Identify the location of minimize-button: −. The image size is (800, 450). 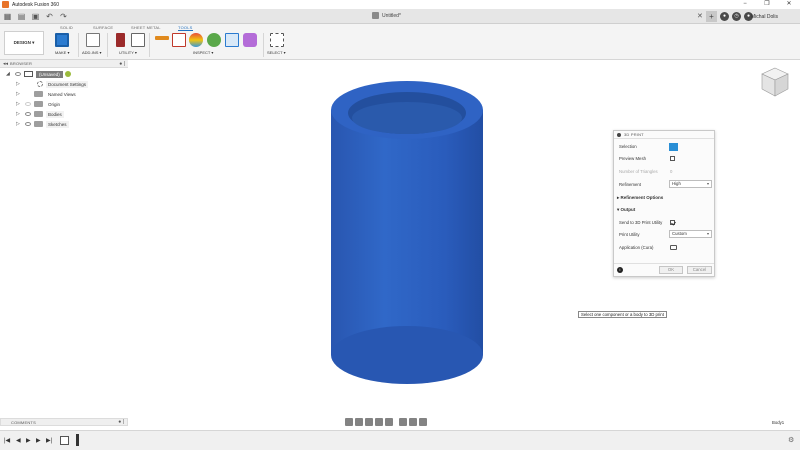
(745, 4).